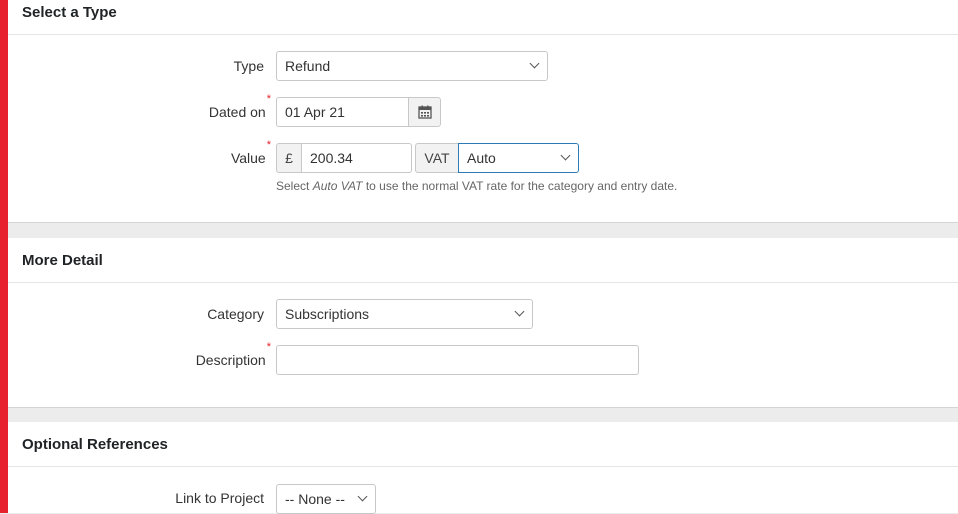 Image resolution: width=958 pixels, height=514 pixels. I want to click on vat-select: Auto, so click(518, 158).